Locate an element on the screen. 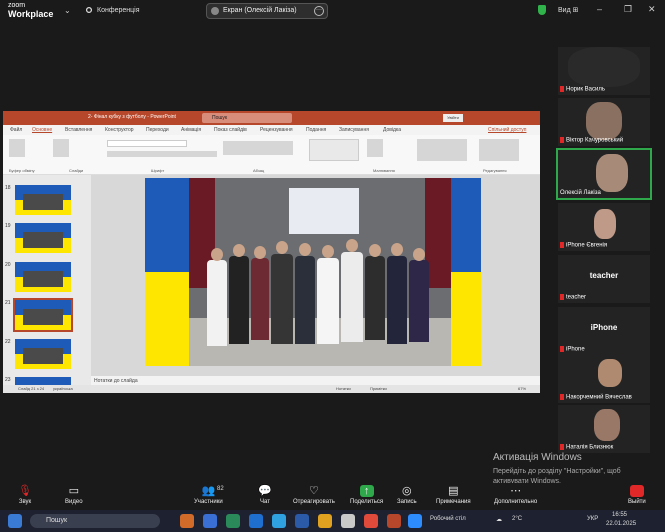 Image resolution: width=665 pixels, height=532 pixels. participant-name-text: Віктор Качуровський is located at coordinates (595, 141).